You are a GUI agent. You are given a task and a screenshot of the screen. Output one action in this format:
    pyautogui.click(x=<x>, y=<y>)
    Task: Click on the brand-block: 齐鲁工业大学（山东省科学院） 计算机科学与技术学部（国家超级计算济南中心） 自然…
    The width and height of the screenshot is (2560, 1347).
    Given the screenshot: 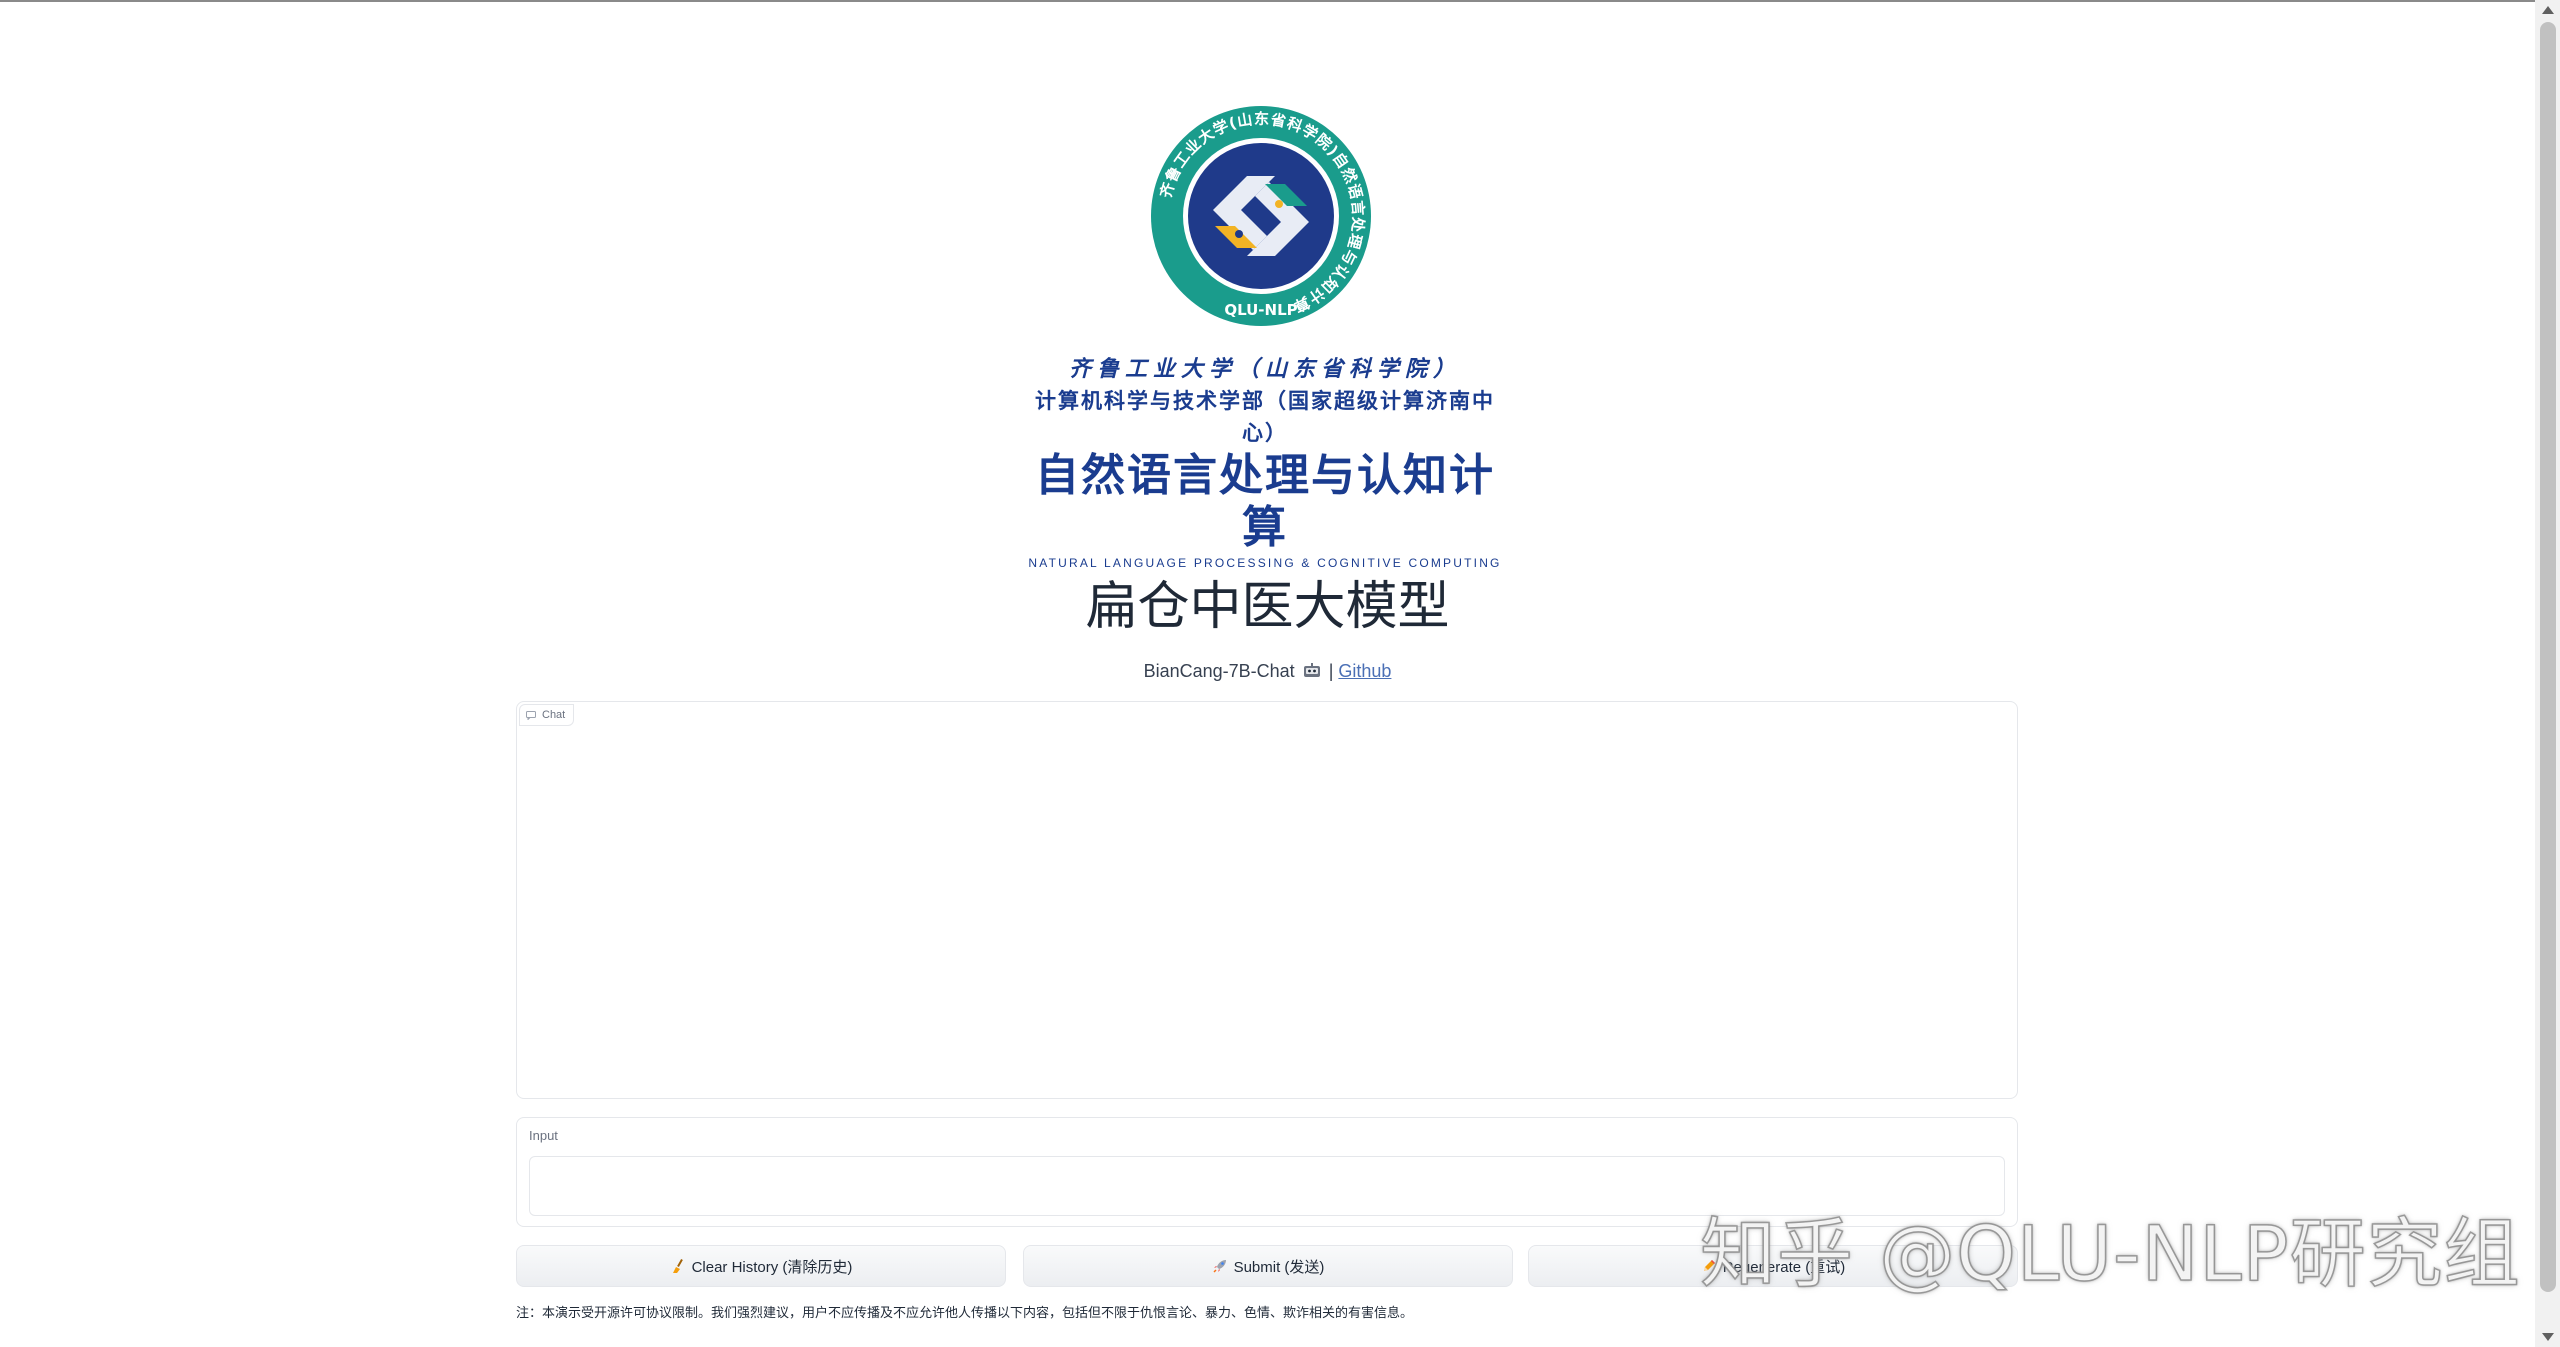 What is the action you would take?
    pyautogui.click(x=1265, y=461)
    